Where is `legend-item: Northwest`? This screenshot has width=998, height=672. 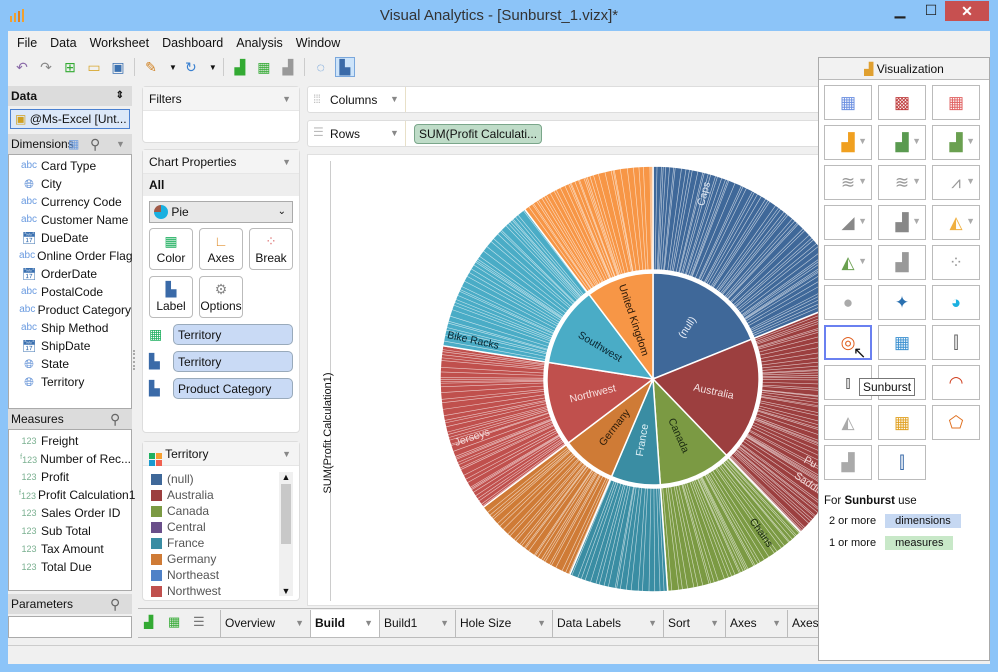
legend-item: Northwest is located at coordinates (225, 591).